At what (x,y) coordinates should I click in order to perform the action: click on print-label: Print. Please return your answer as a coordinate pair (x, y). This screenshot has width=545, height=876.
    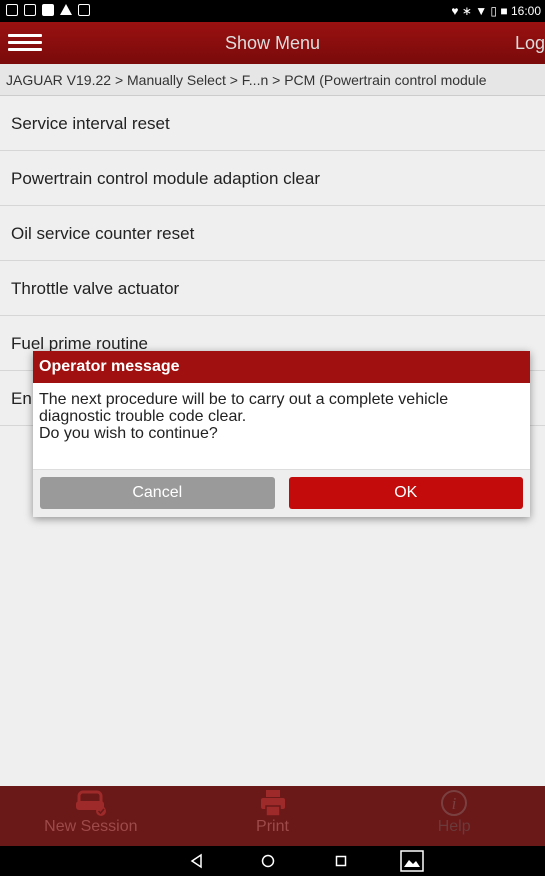
    Looking at the image, I should click on (272, 826).